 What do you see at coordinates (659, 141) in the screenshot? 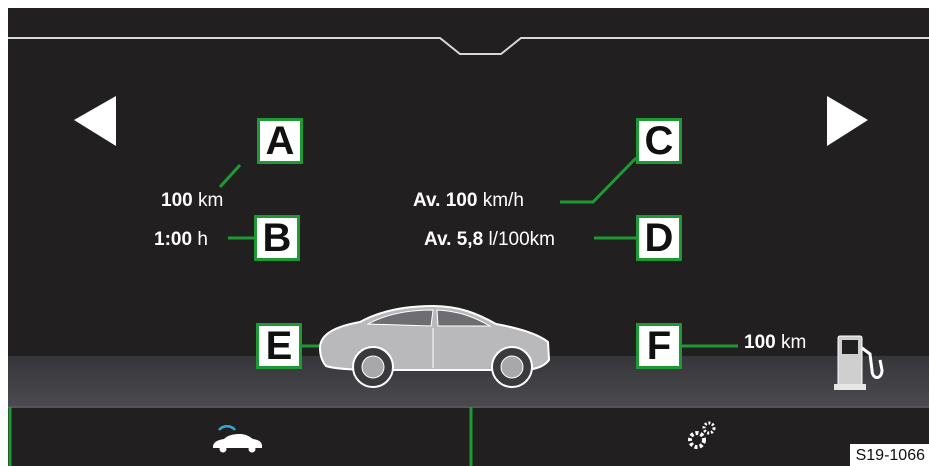
I see `callout-c: C` at bounding box center [659, 141].